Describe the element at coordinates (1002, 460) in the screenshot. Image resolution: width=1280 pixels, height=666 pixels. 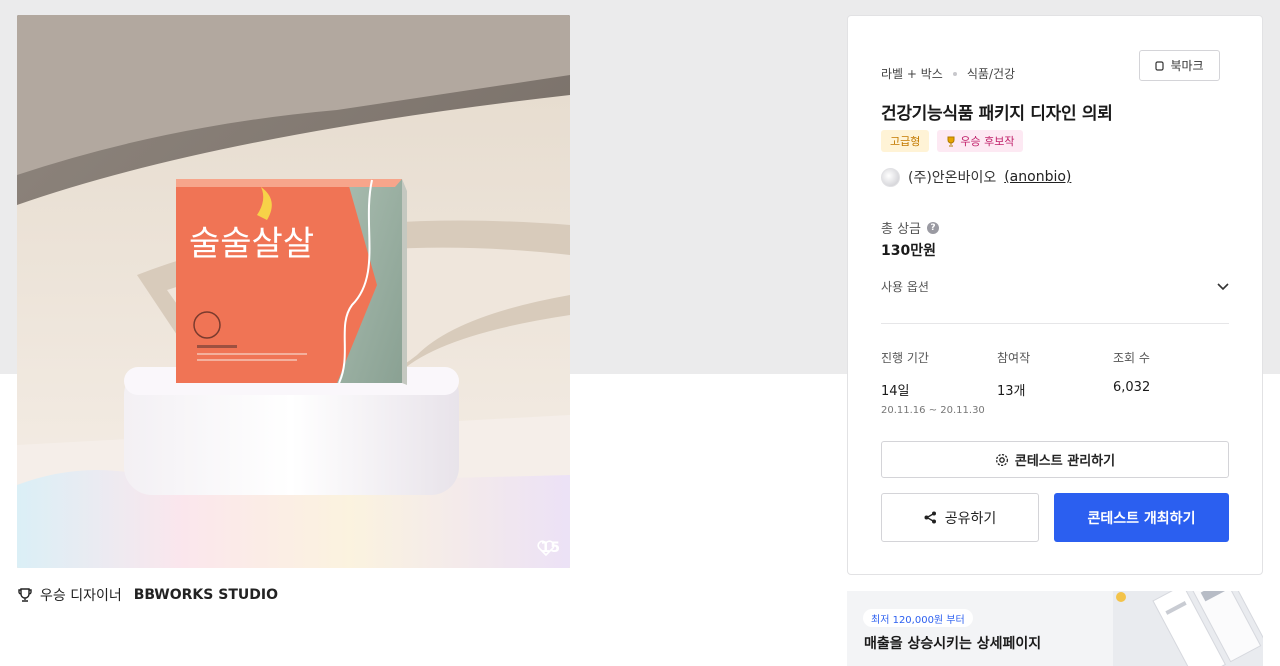
I see `gear-icon` at that location.